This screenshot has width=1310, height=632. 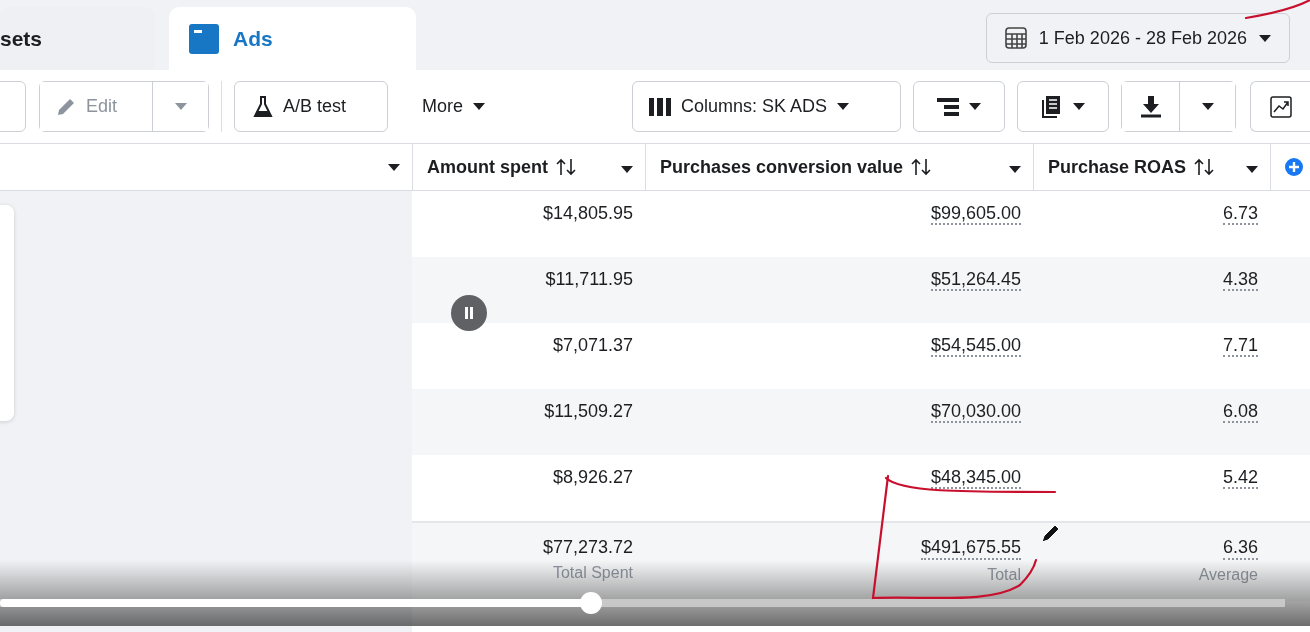 I want to click on corner-annotation, so click(x=1277, y=10).